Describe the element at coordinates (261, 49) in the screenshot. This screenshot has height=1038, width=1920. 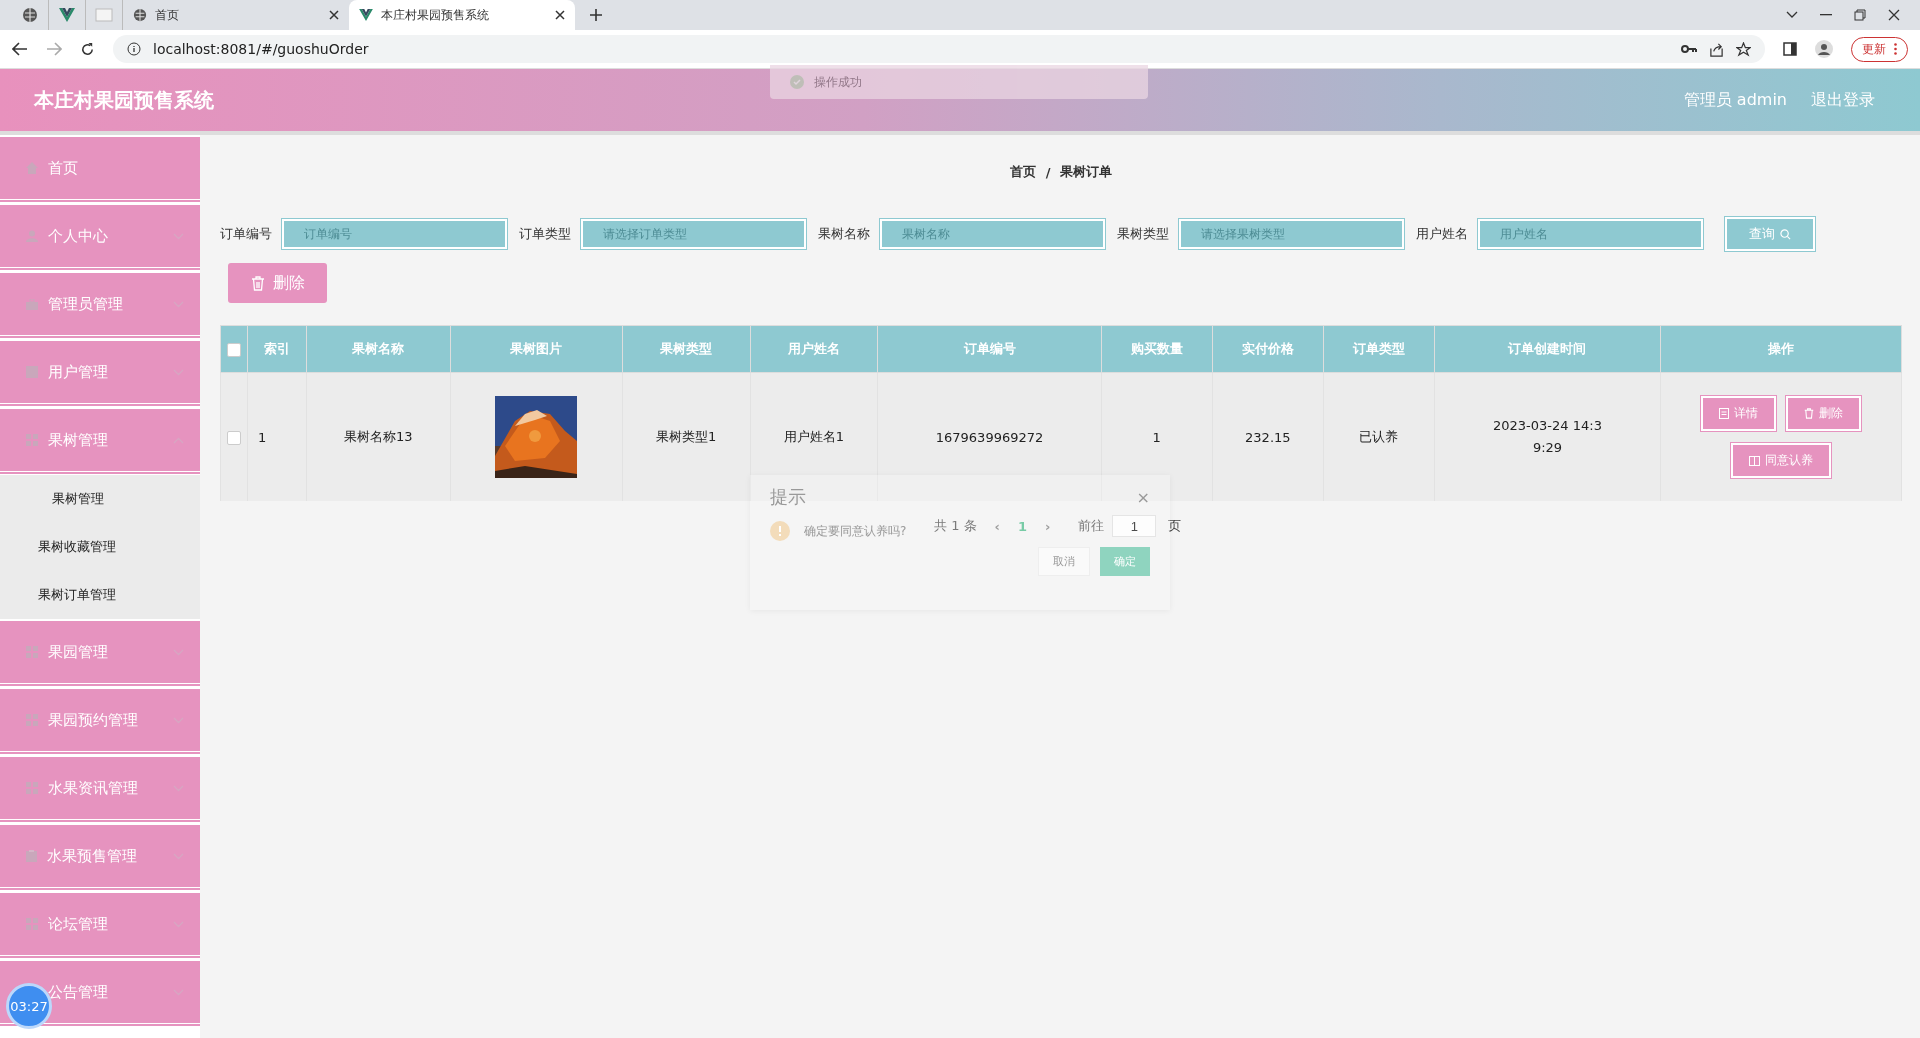
I see `url-text: localhost:8081/#/guoshuOrder` at that location.